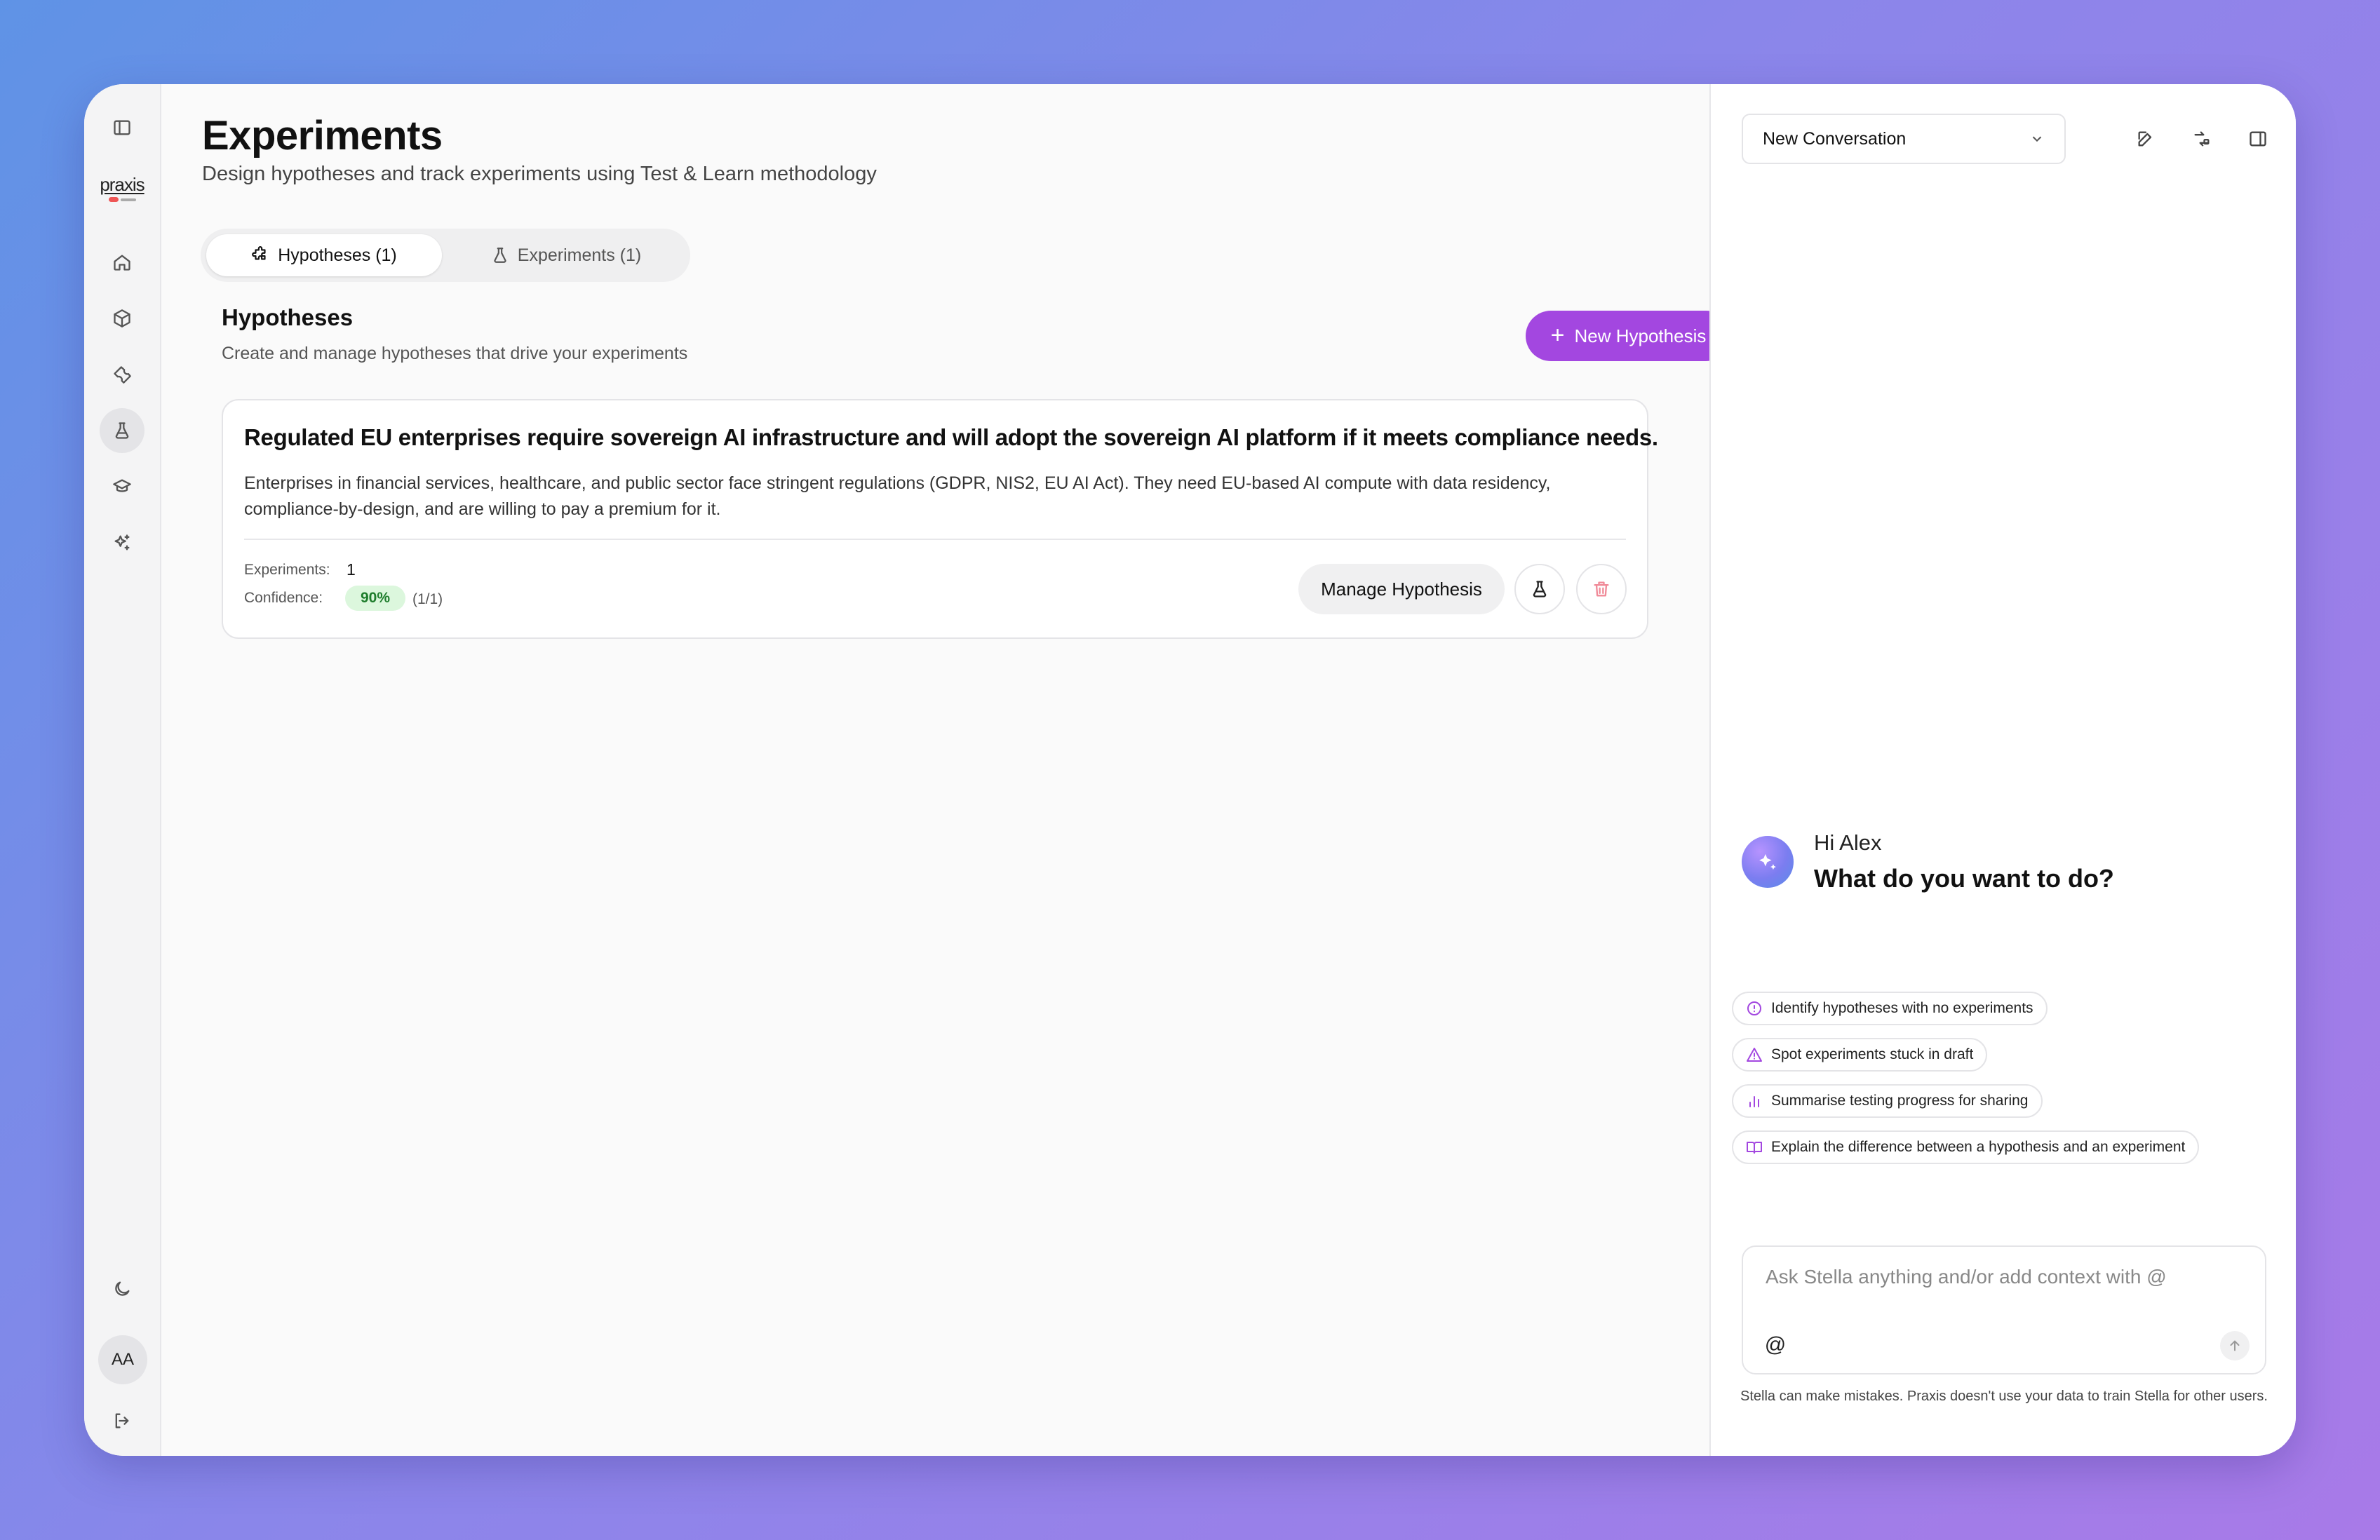  I want to click on tab-experiments: Experiments (1), so click(566, 255).